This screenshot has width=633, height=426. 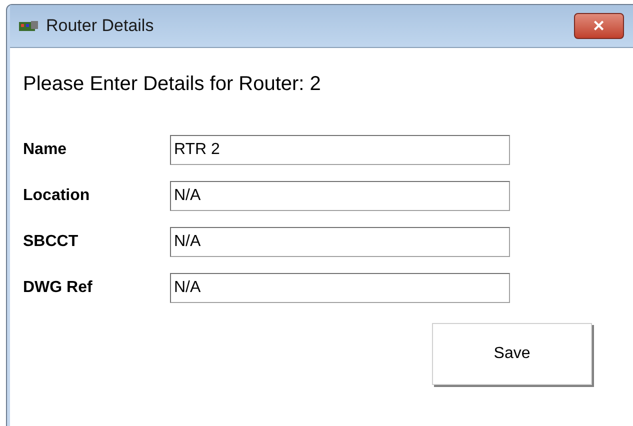 I want to click on dialog-heading: Please Enter Details for Router: 2, so click(x=172, y=84).